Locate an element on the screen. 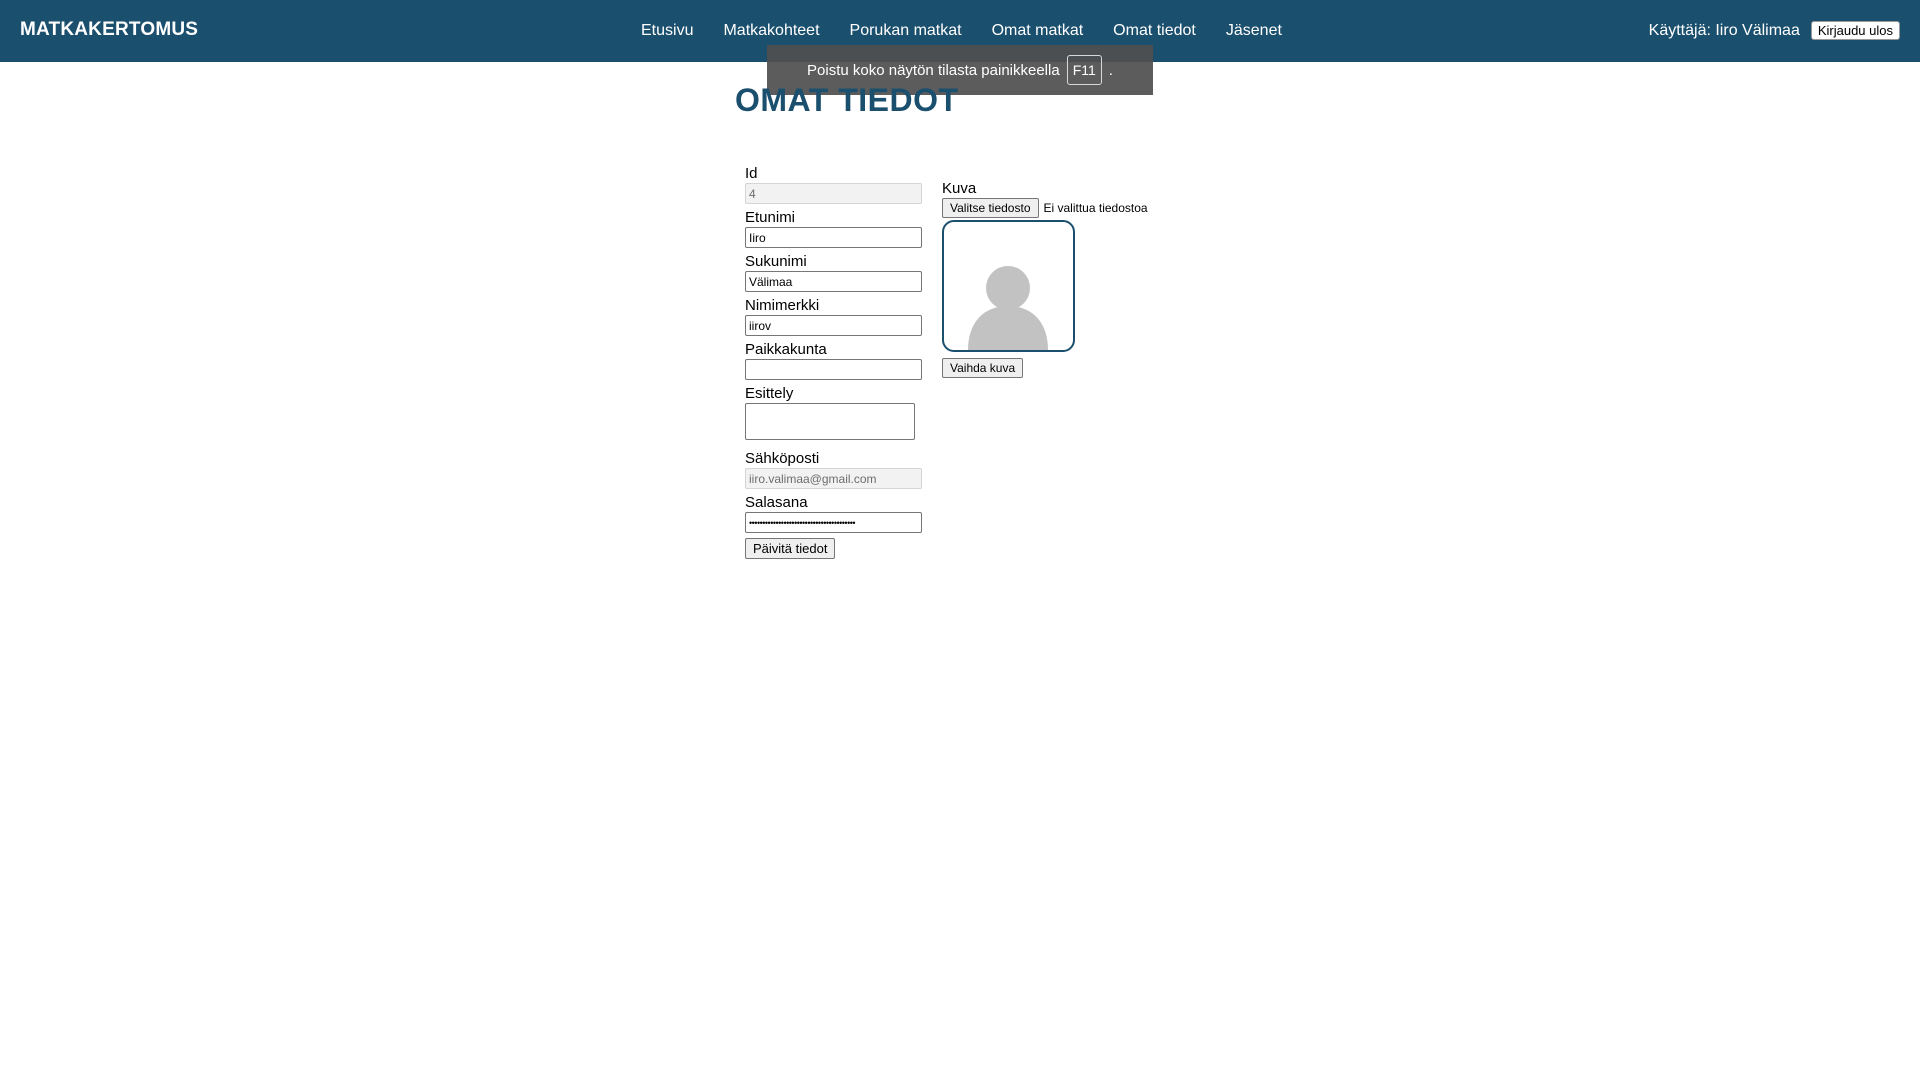 This screenshot has width=1920, height=1080. id-label: Id is located at coordinates (751, 173).